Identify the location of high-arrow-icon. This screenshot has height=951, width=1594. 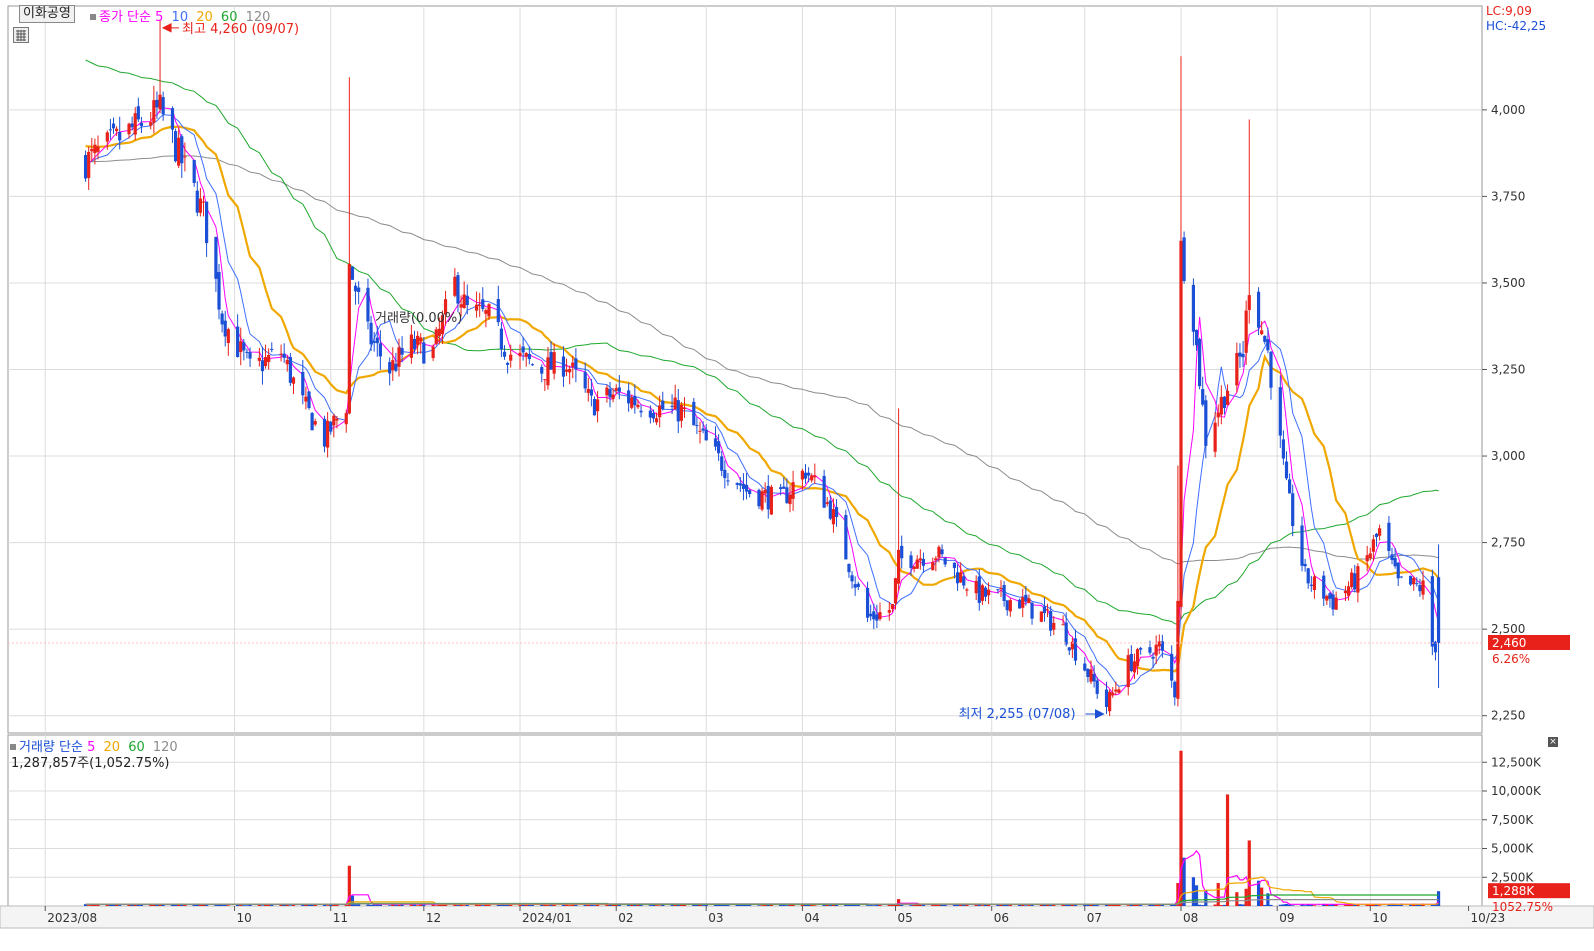
(170, 28).